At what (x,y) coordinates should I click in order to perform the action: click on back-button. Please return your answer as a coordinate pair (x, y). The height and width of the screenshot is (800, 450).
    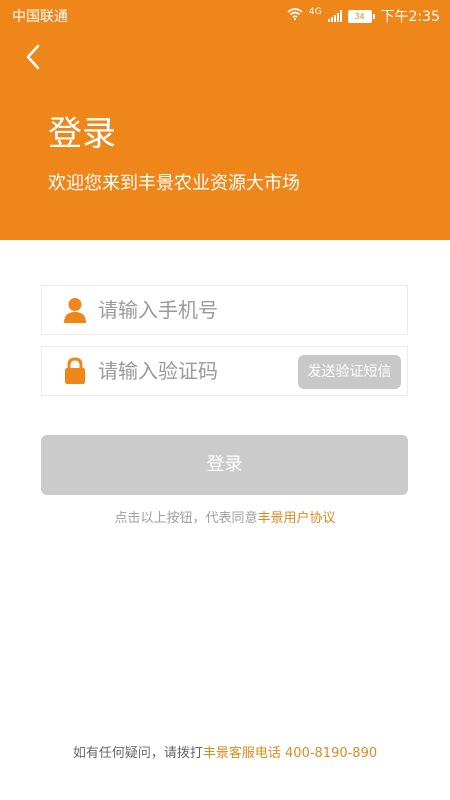
    Looking at the image, I should click on (33, 59).